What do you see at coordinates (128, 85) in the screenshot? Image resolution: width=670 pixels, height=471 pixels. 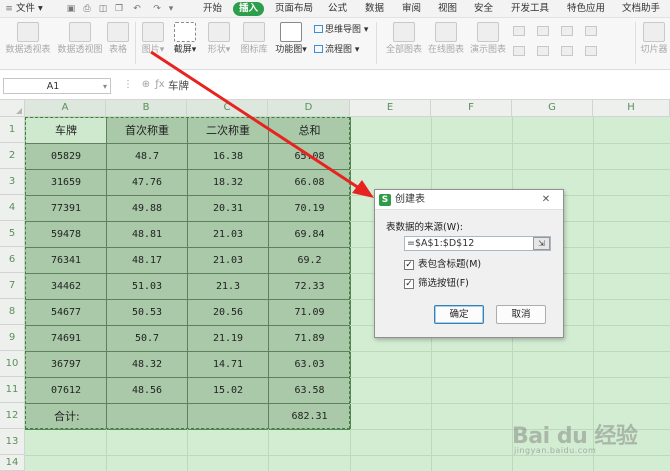 I see `more-icon: ⋮` at bounding box center [128, 85].